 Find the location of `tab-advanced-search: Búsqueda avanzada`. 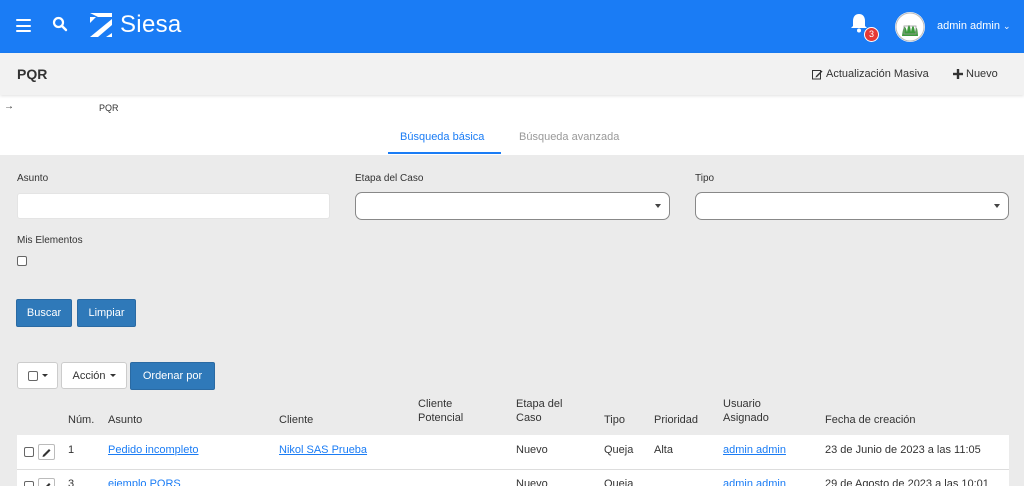

tab-advanced-search: Búsqueda avanzada is located at coordinates (569, 137).